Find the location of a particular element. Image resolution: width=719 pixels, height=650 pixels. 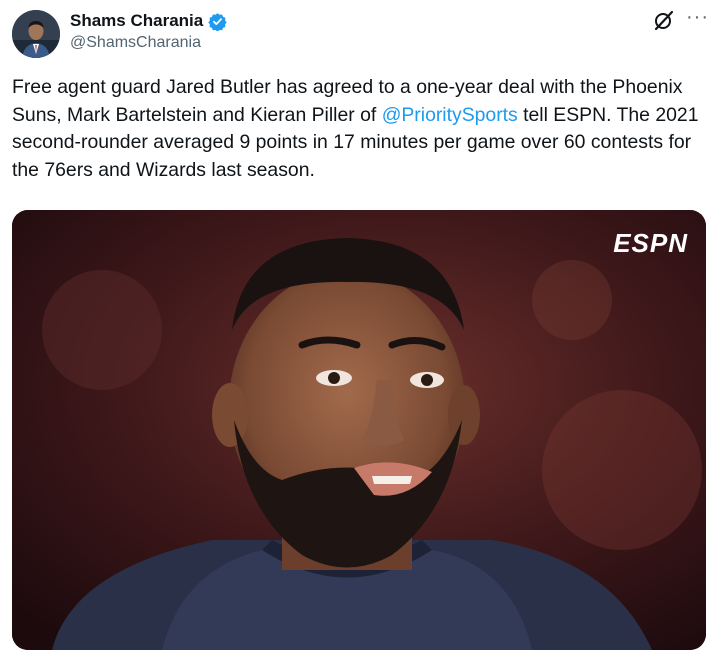

name-row: Shams Charania is located at coordinates (148, 21).